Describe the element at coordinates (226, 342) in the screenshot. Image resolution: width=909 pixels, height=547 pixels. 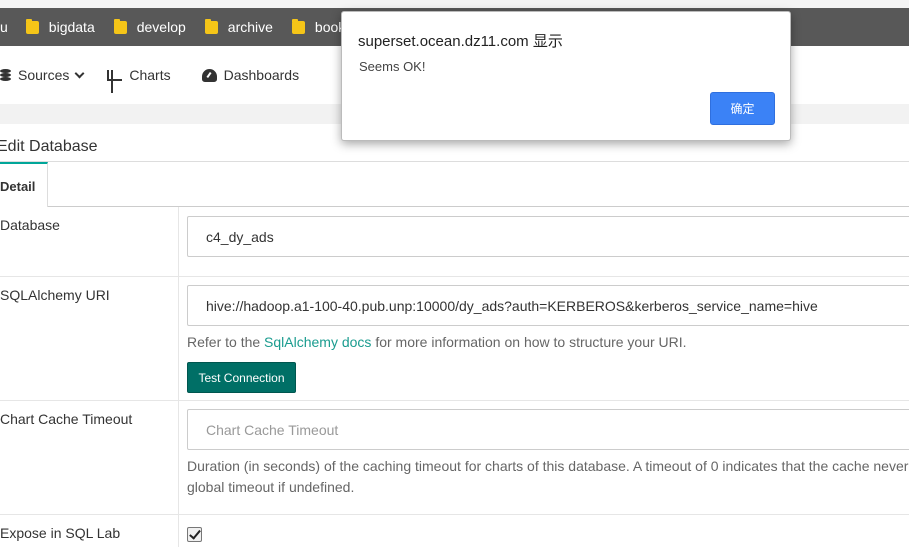
I see `help-text: Refer to the` at that location.